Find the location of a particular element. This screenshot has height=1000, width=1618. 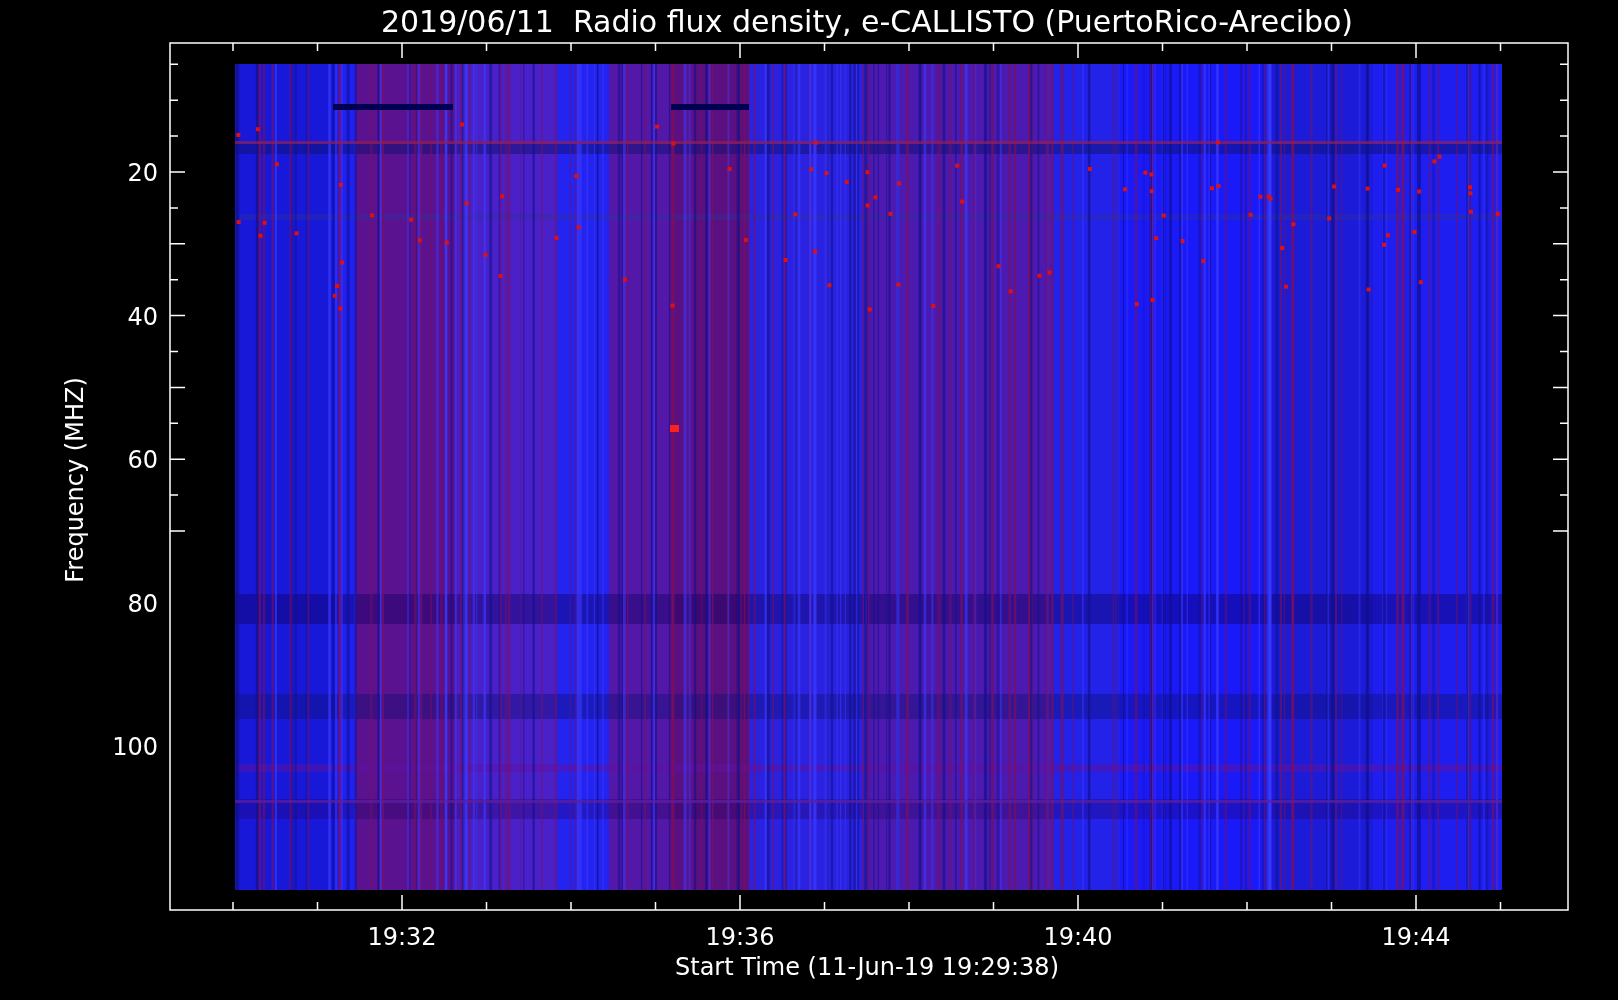

y-axis-label: Frequency (MHZ) is located at coordinates (75, 480).